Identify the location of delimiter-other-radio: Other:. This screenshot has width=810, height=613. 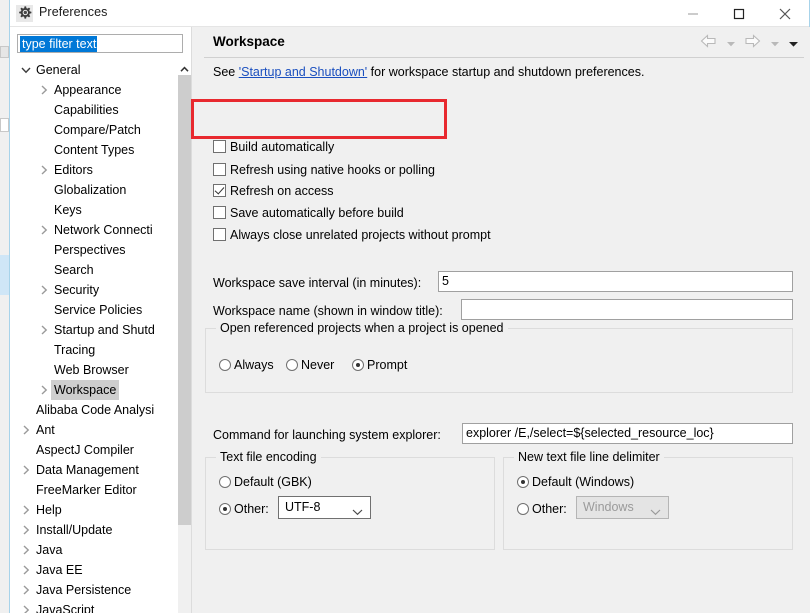
(542, 509).